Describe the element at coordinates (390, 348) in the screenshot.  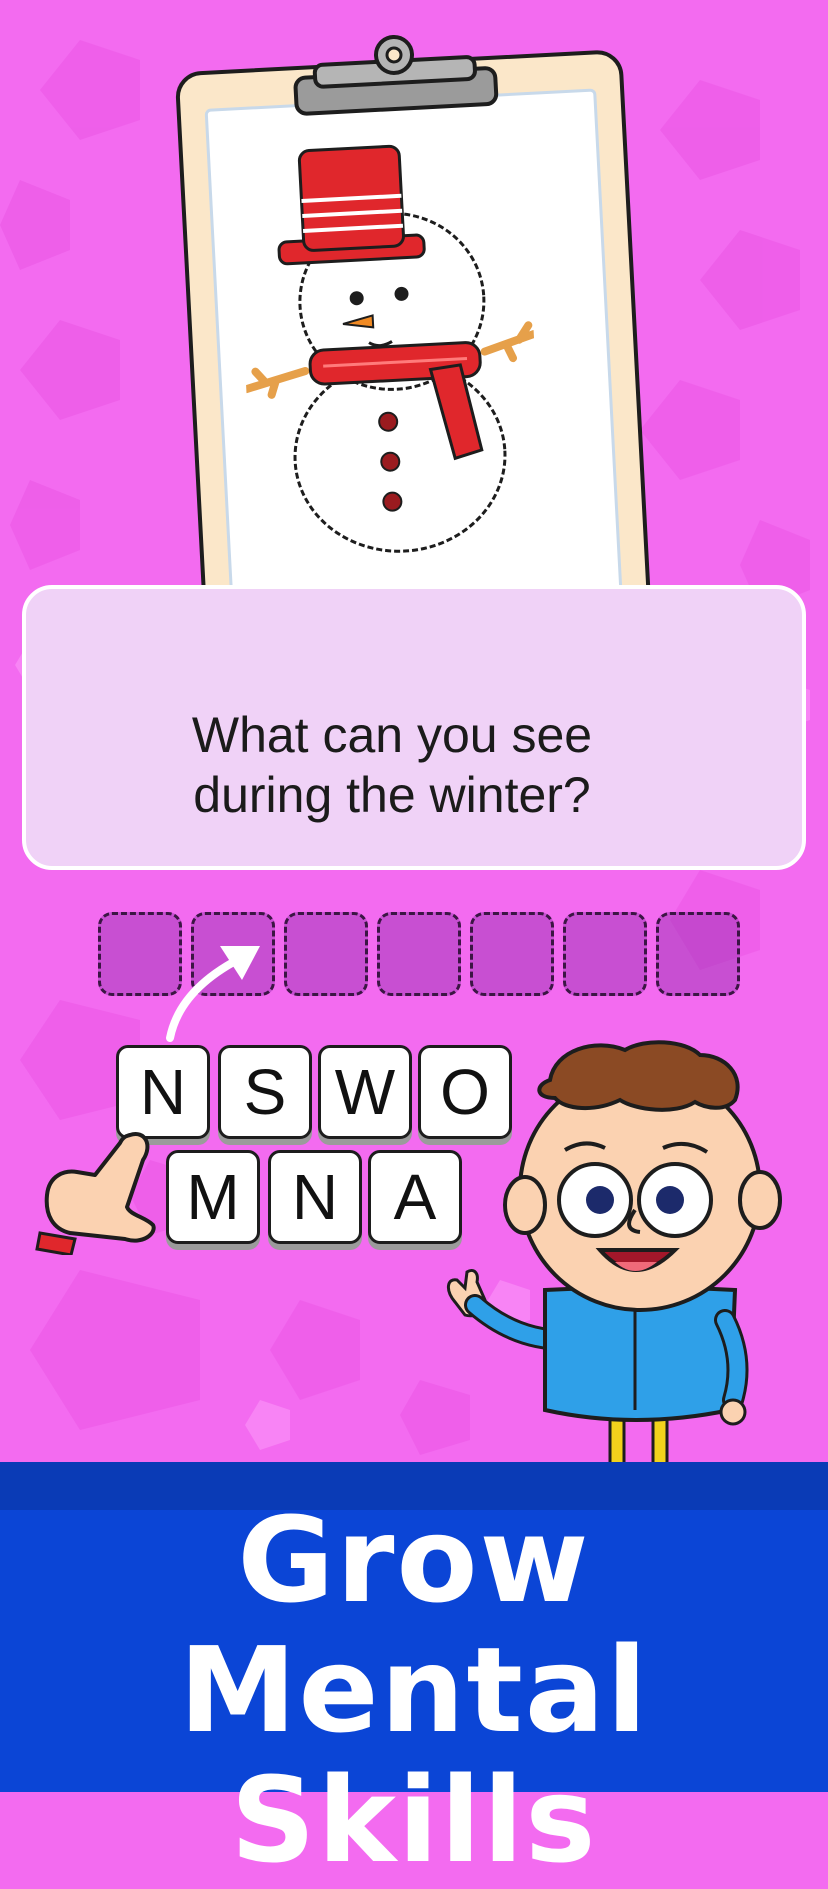
I see `snowman-illustration` at that location.